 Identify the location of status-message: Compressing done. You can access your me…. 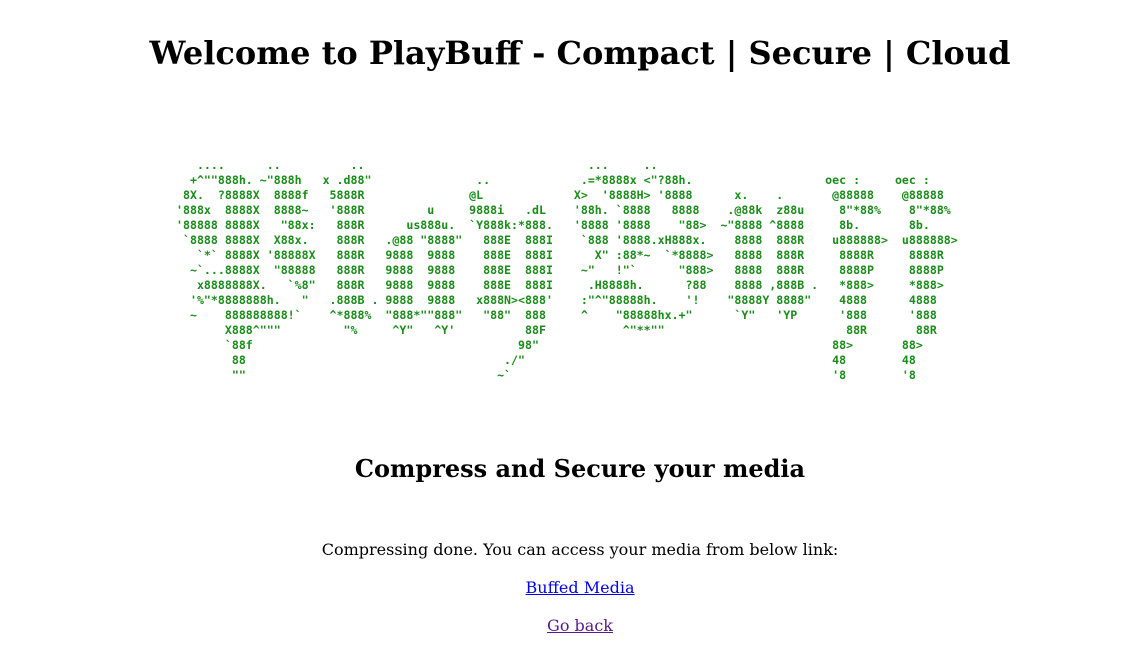
(580, 549).